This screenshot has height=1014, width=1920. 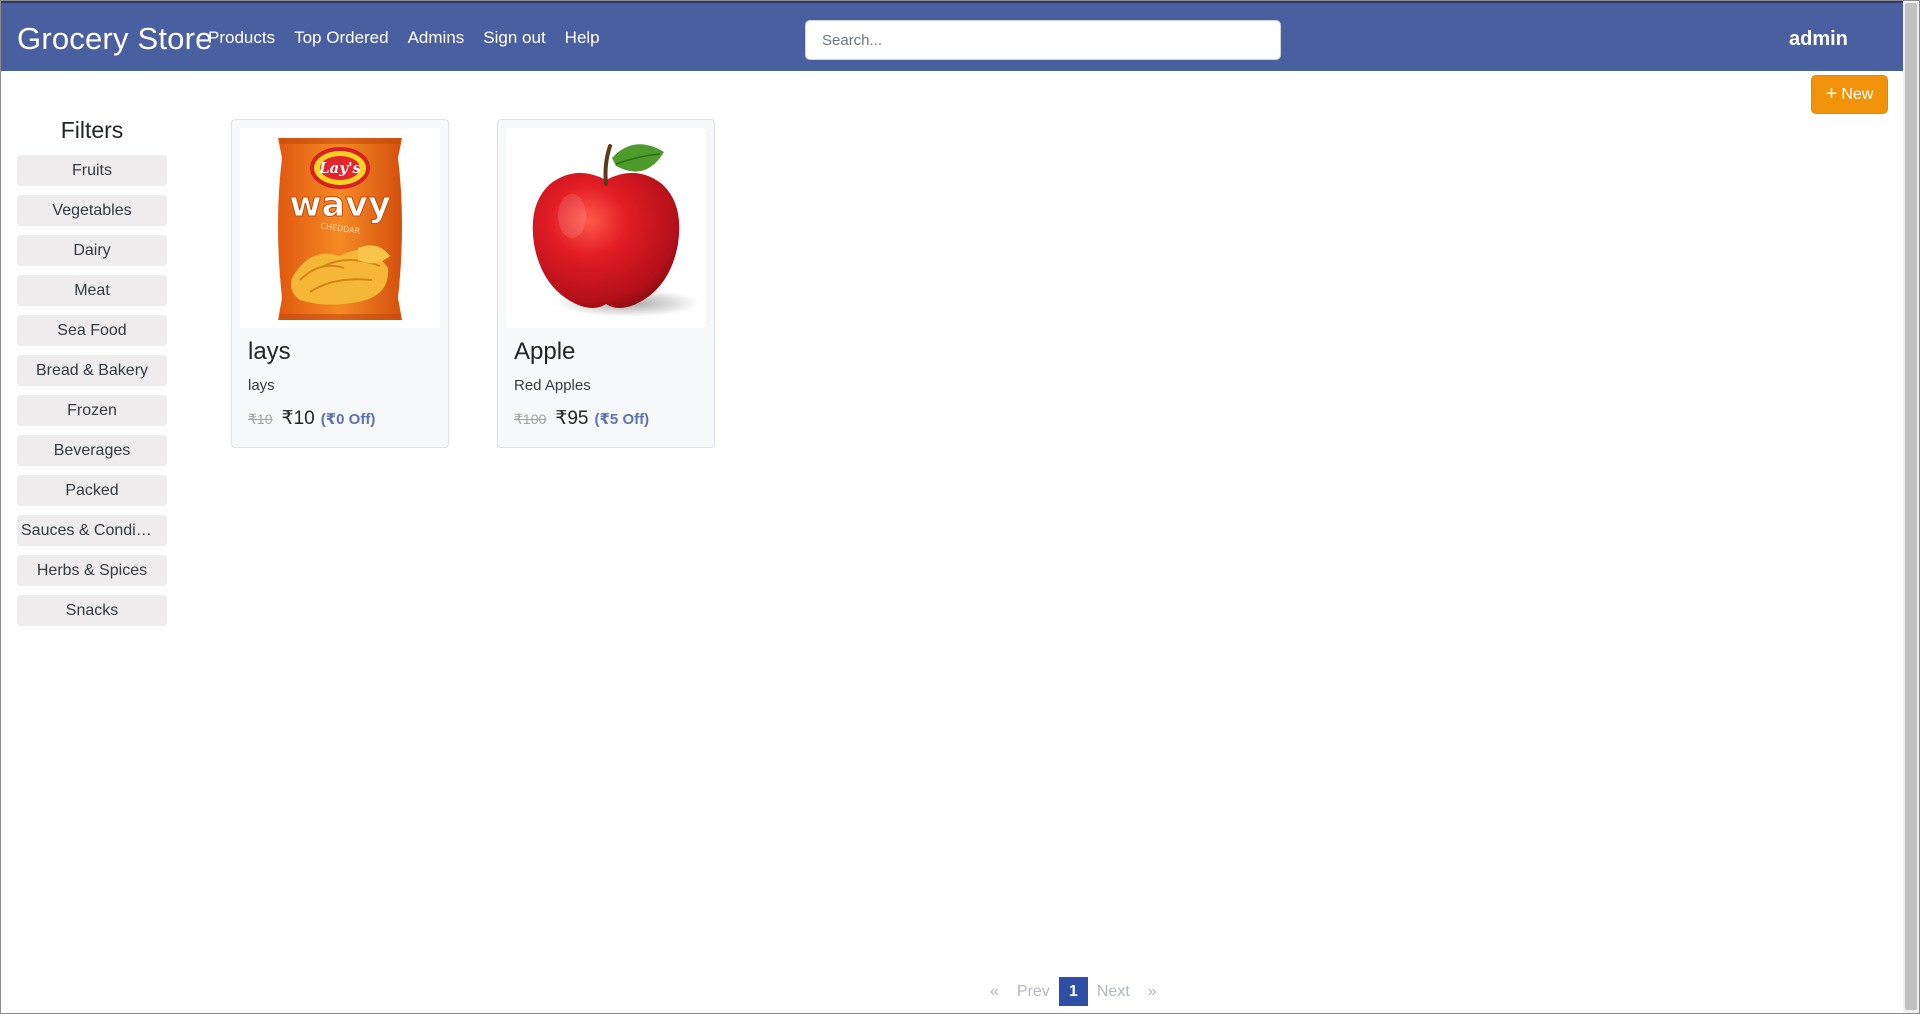 What do you see at coordinates (552, 385) in the screenshot?
I see `product-description: Red Apples` at bounding box center [552, 385].